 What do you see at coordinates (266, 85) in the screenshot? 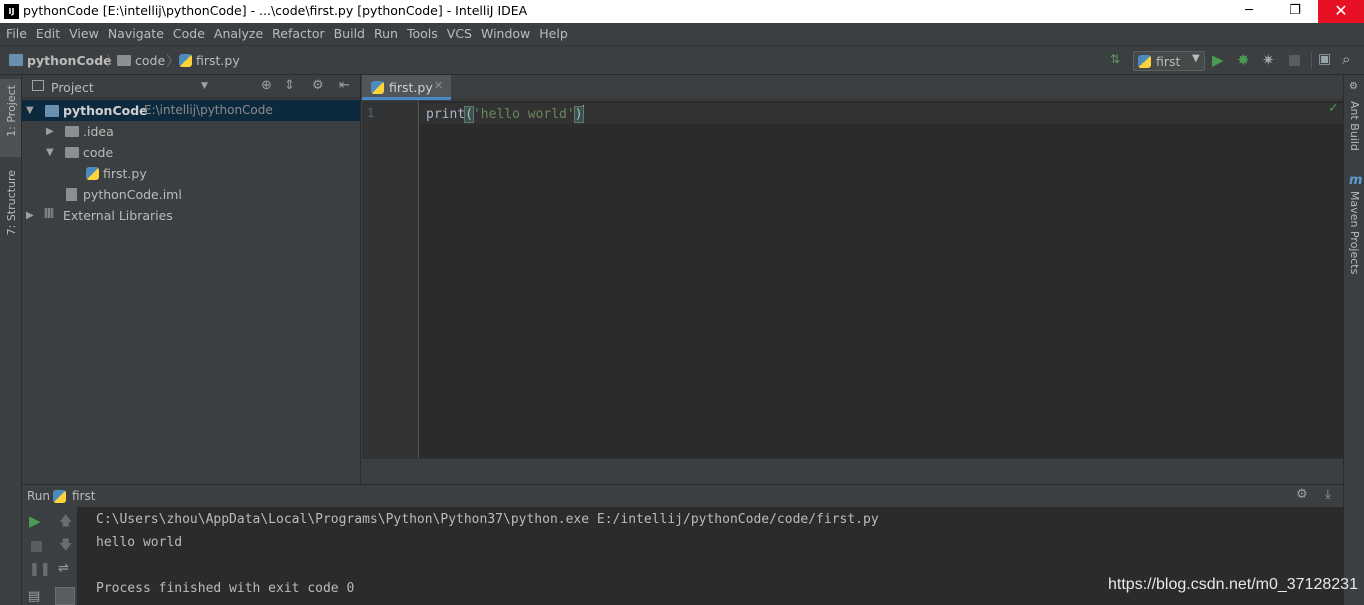
I see `locate-icon: ⊕` at bounding box center [266, 85].